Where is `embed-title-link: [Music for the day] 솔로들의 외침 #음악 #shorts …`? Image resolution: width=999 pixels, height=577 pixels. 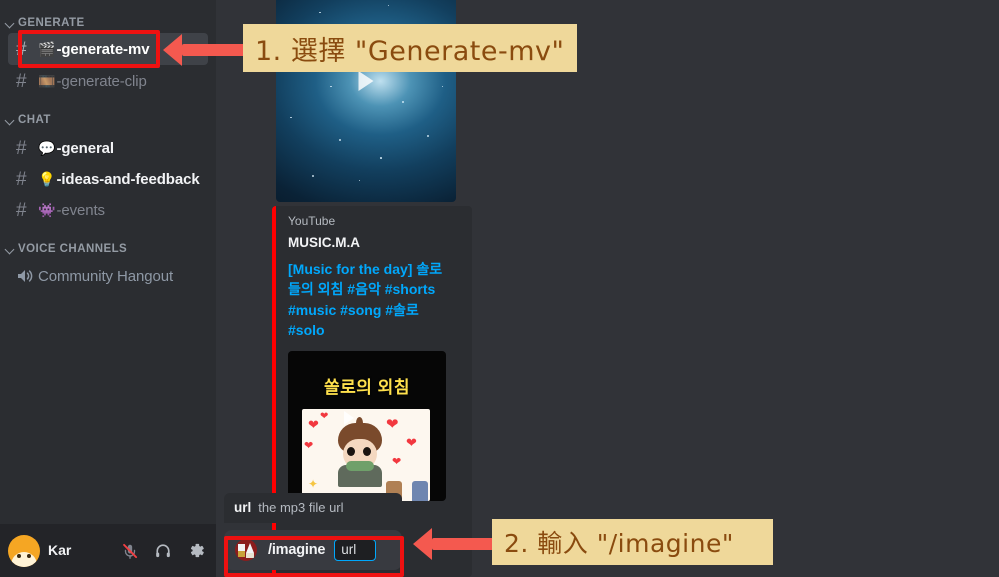
embed-title-link: [Music for the day] 솔로들의 외침 #음악 #shorts … is located at coordinates (370, 299).